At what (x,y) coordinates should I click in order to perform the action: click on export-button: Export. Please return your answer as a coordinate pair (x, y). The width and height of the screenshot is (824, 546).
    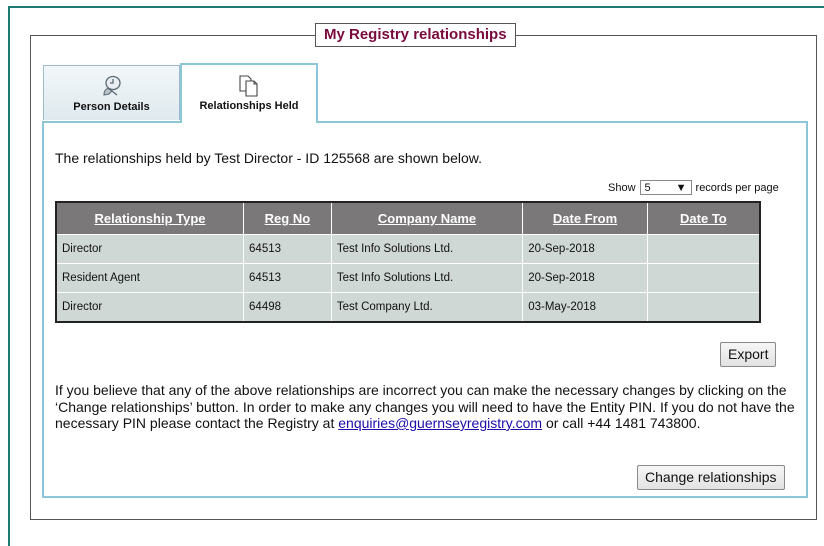
    Looking at the image, I should click on (748, 354).